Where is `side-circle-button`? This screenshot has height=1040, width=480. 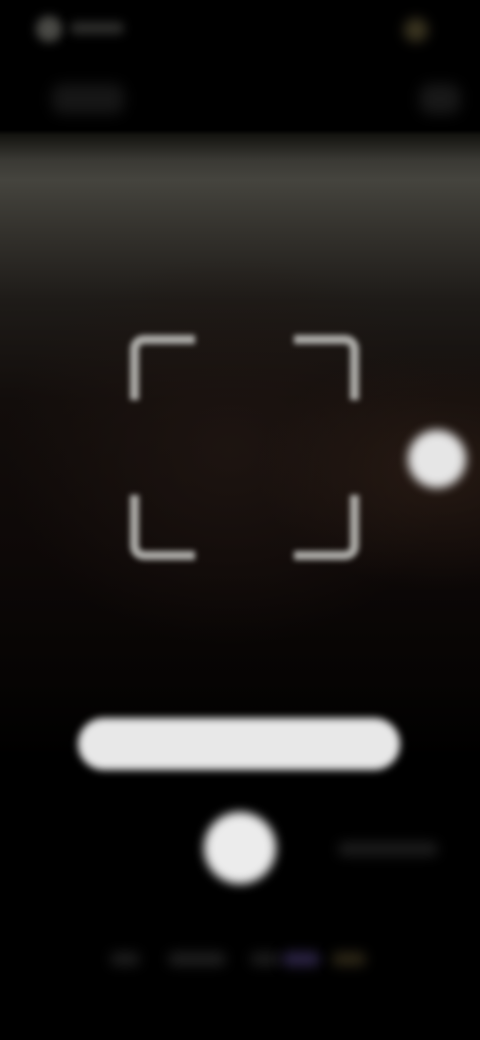
side-circle-button is located at coordinates (437, 459).